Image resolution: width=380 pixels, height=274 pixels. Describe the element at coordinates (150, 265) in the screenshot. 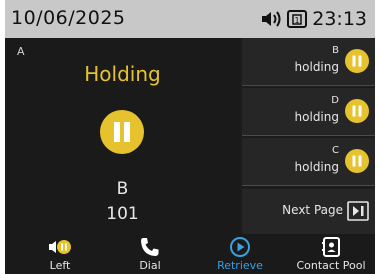

I see `softkey-dial-label: Dial` at that location.